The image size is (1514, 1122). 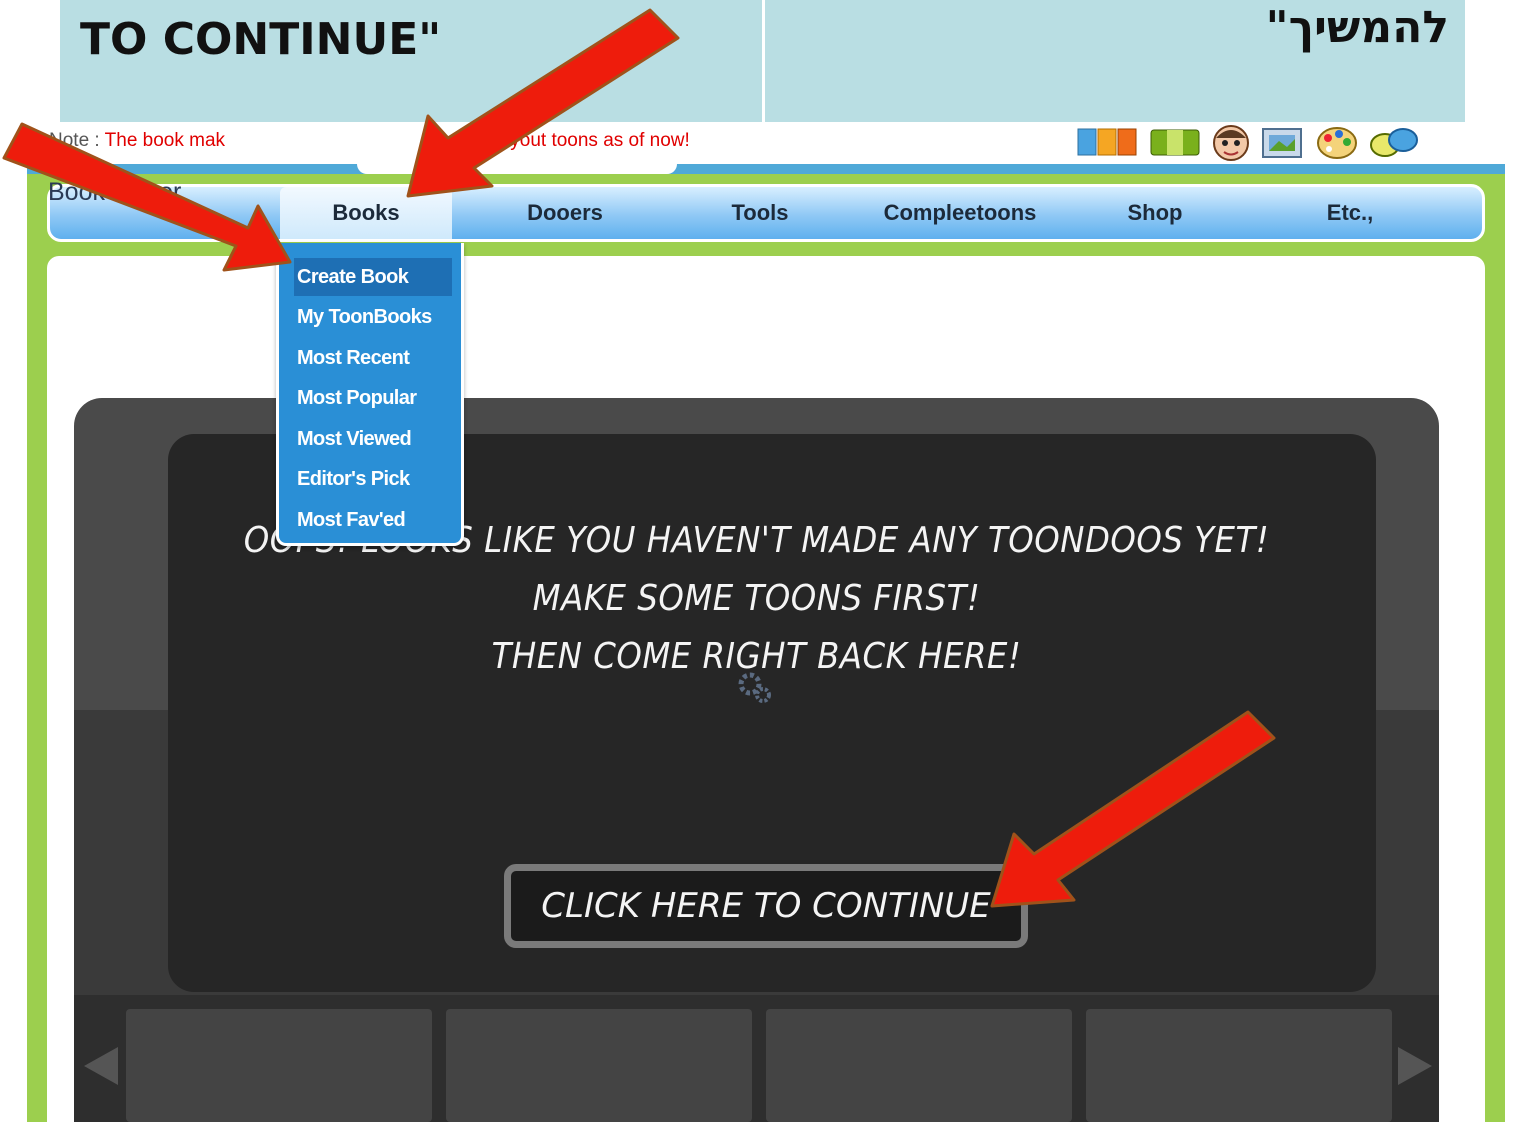 I want to click on layout-icon, so click(x=1108, y=142).